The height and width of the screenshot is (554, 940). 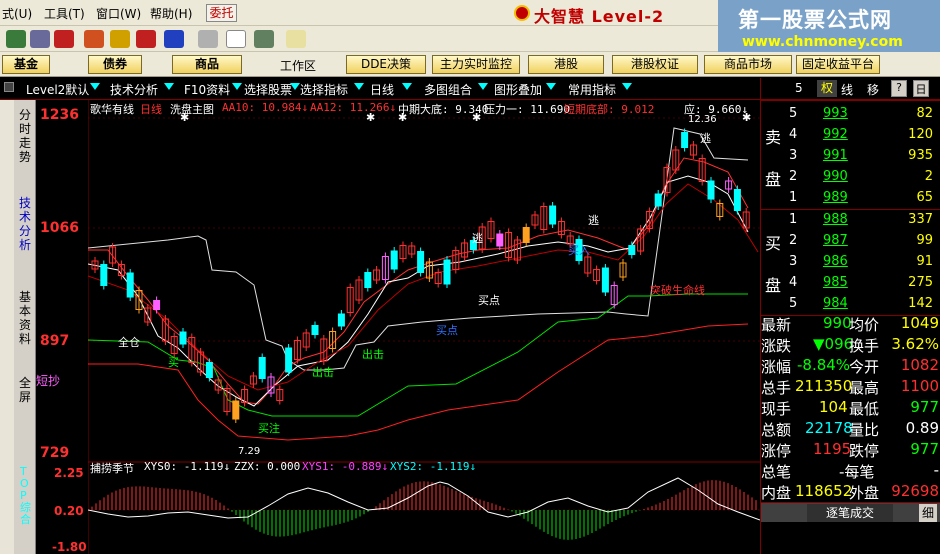 What do you see at coordinates (386, 64) in the screenshot?
I see `dde-button: DDE决策` at bounding box center [386, 64].